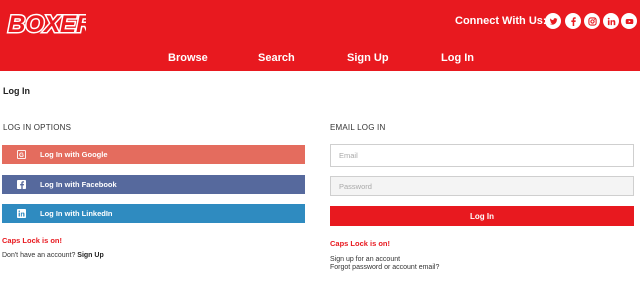 The height and width of the screenshot is (300, 640). What do you see at coordinates (276, 58) in the screenshot?
I see `nav-search: Search` at bounding box center [276, 58].